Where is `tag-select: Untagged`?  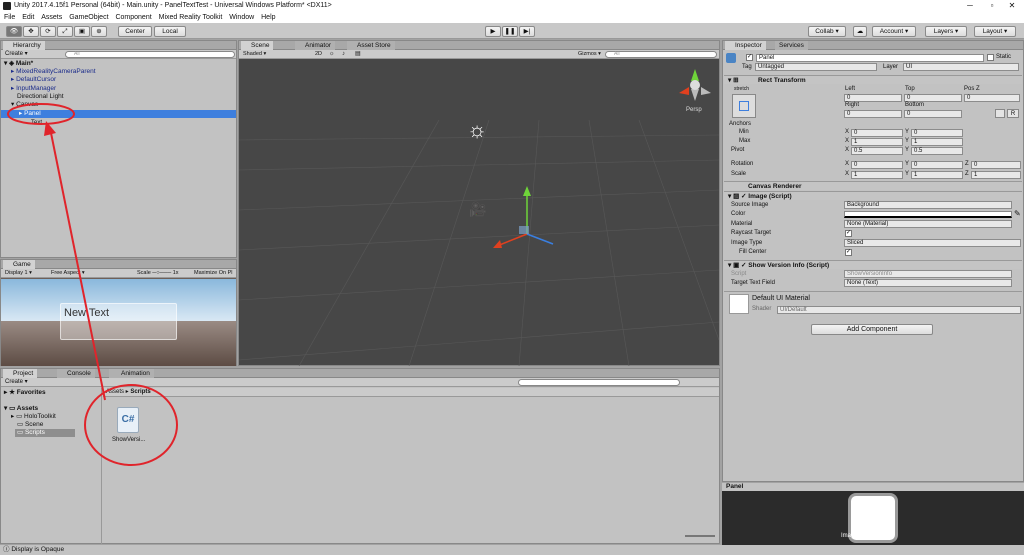 tag-select: Untagged is located at coordinates (816, 67).